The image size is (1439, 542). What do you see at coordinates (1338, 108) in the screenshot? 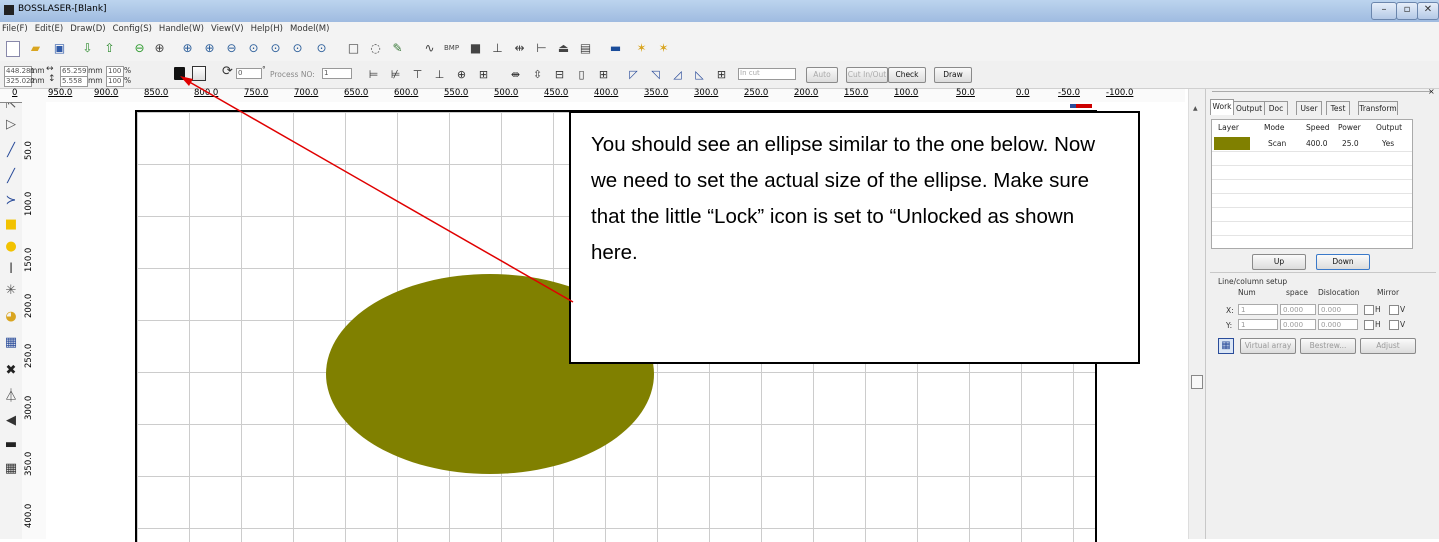
I see `tab-test: Test` at bounding box center [1338, 108].